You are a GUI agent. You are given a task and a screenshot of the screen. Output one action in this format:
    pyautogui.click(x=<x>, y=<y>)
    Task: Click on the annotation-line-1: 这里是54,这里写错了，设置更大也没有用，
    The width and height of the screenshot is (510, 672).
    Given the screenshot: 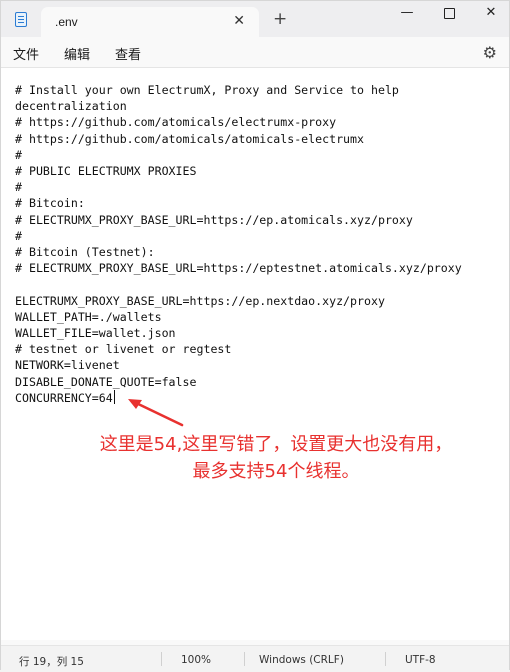 What is the action you would take?
    pyautogui.click(x=276, y=444)
    